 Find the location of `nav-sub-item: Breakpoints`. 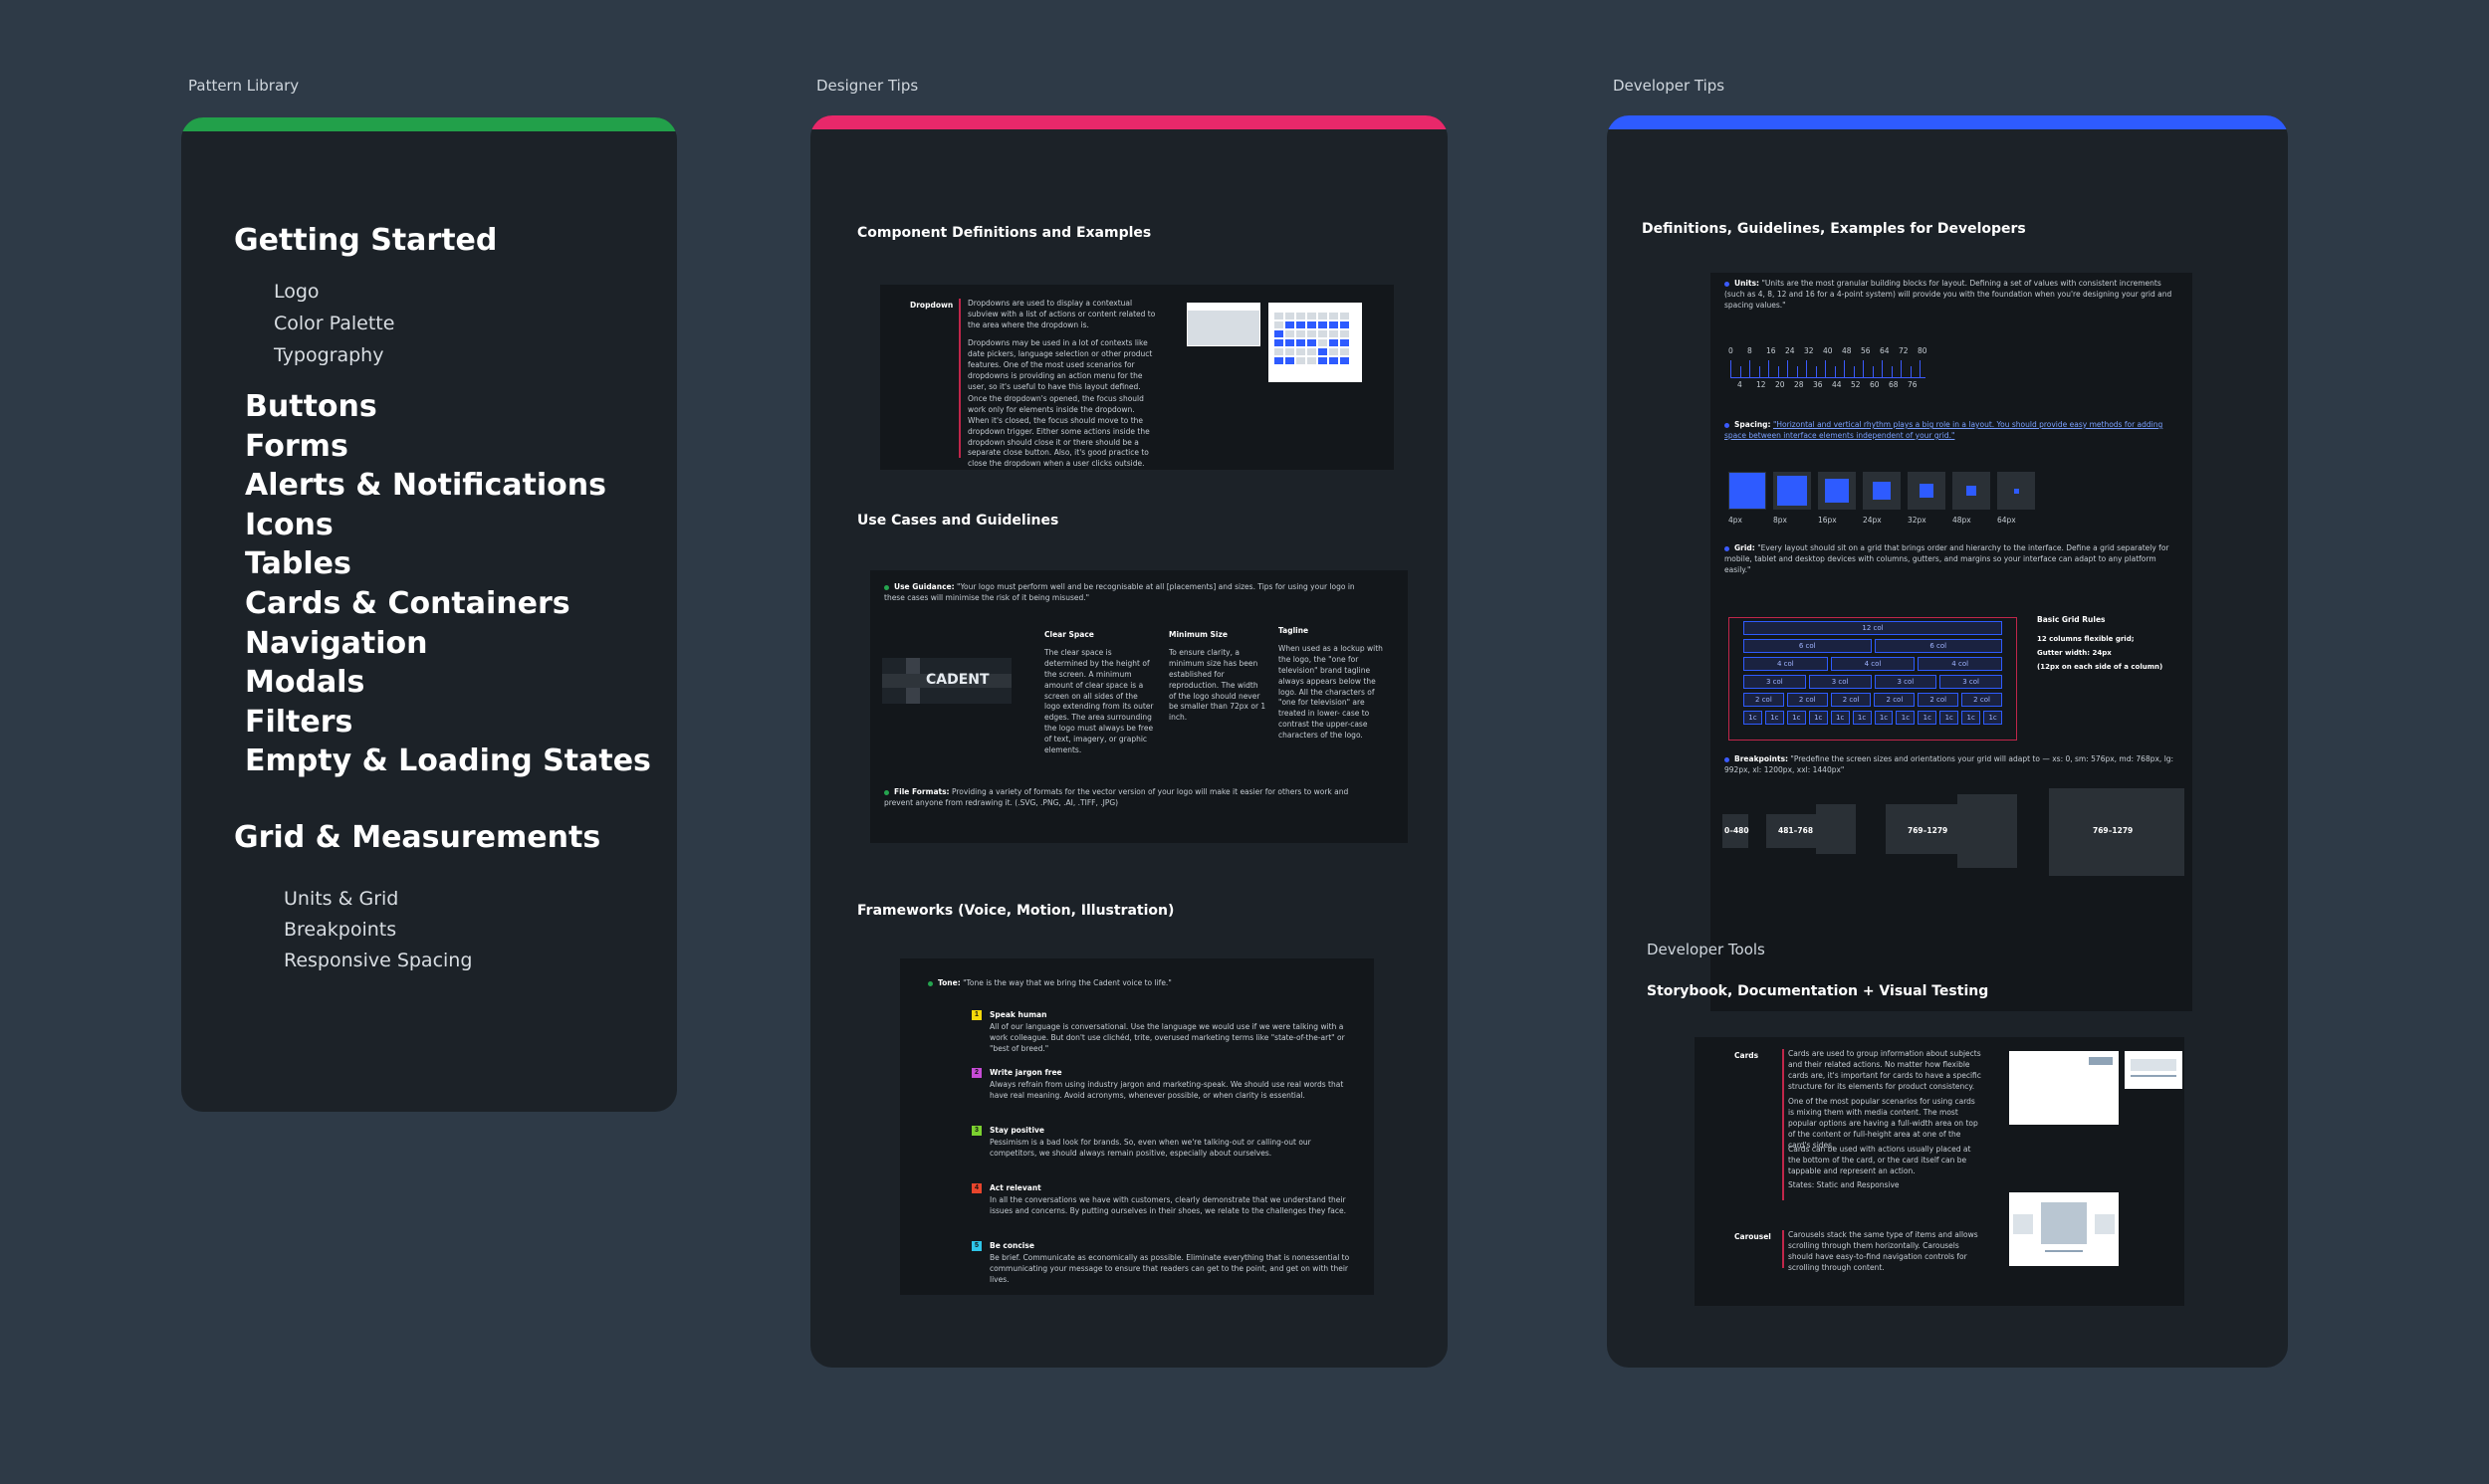

nav-sub-item: Breakpoints is located at coordinates (340, 930).